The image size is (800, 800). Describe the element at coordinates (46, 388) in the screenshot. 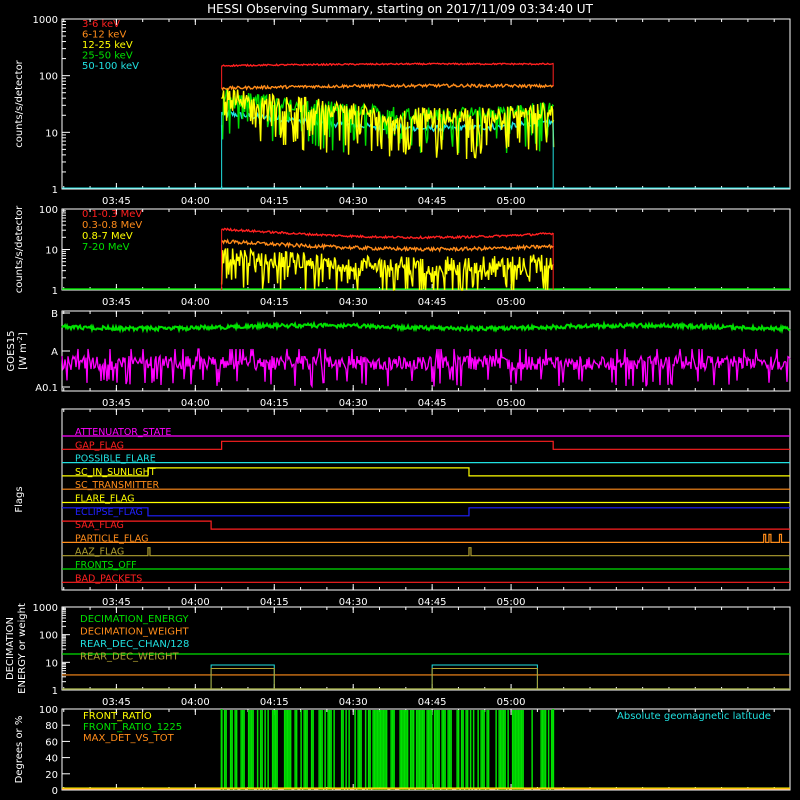

I see `y-tick-label: A0.1` at that location.